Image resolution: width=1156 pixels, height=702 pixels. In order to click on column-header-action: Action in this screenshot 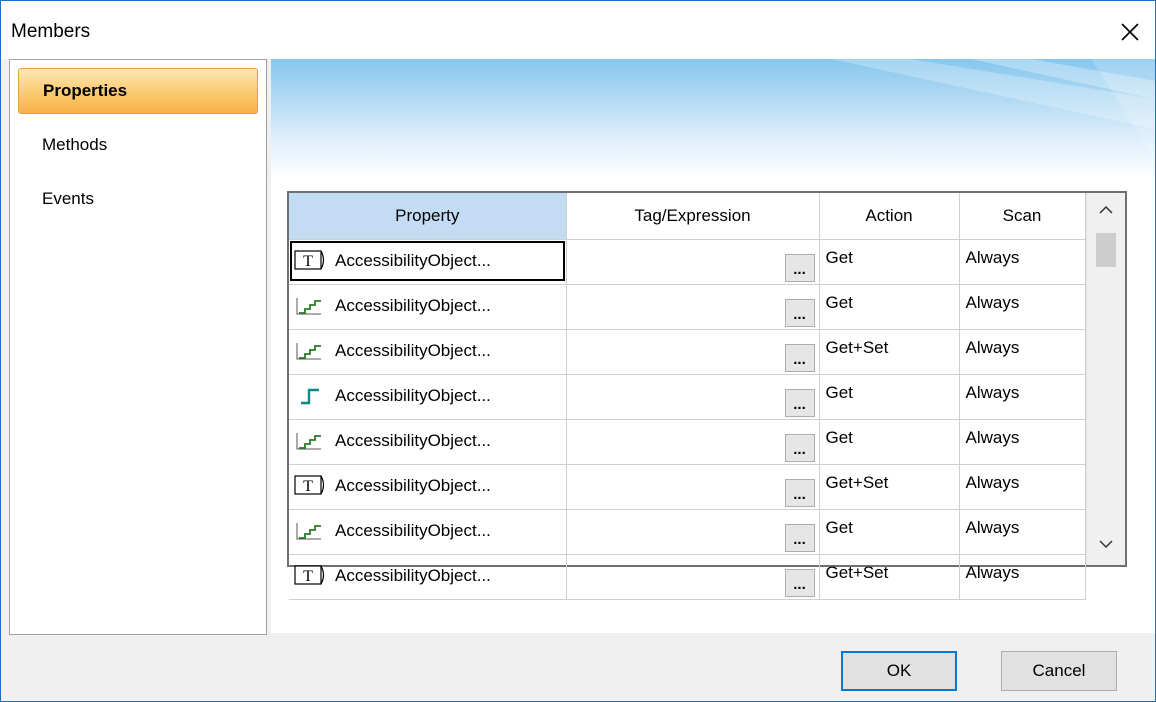, I will do `click(889, 216)`.